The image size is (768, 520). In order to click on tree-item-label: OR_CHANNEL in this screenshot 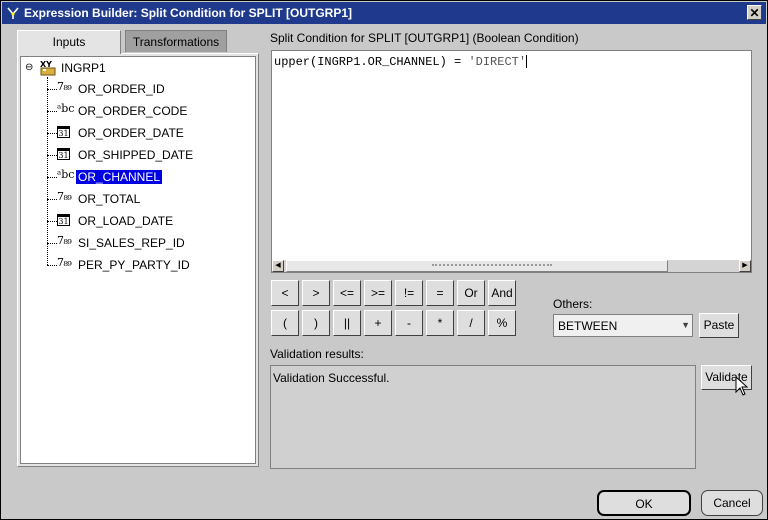, I will do `click(119, 177)`.